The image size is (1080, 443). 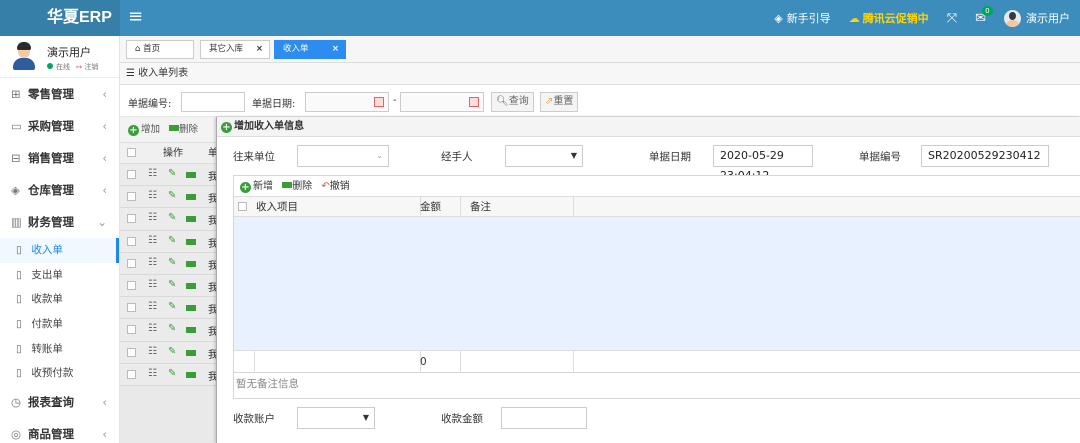 What do you see at coordinates (802, 18) in the screenshot?
I see `guide-link: ◈ 新手引导` at bounding box center [802, 18].